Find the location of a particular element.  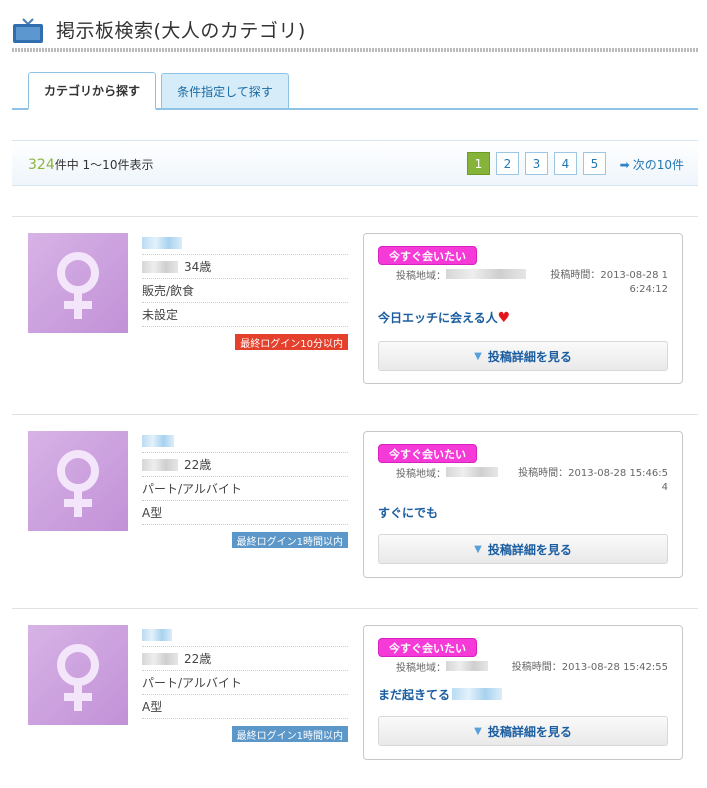

heart-icon: ♥ is located at coordinates (504, 318).